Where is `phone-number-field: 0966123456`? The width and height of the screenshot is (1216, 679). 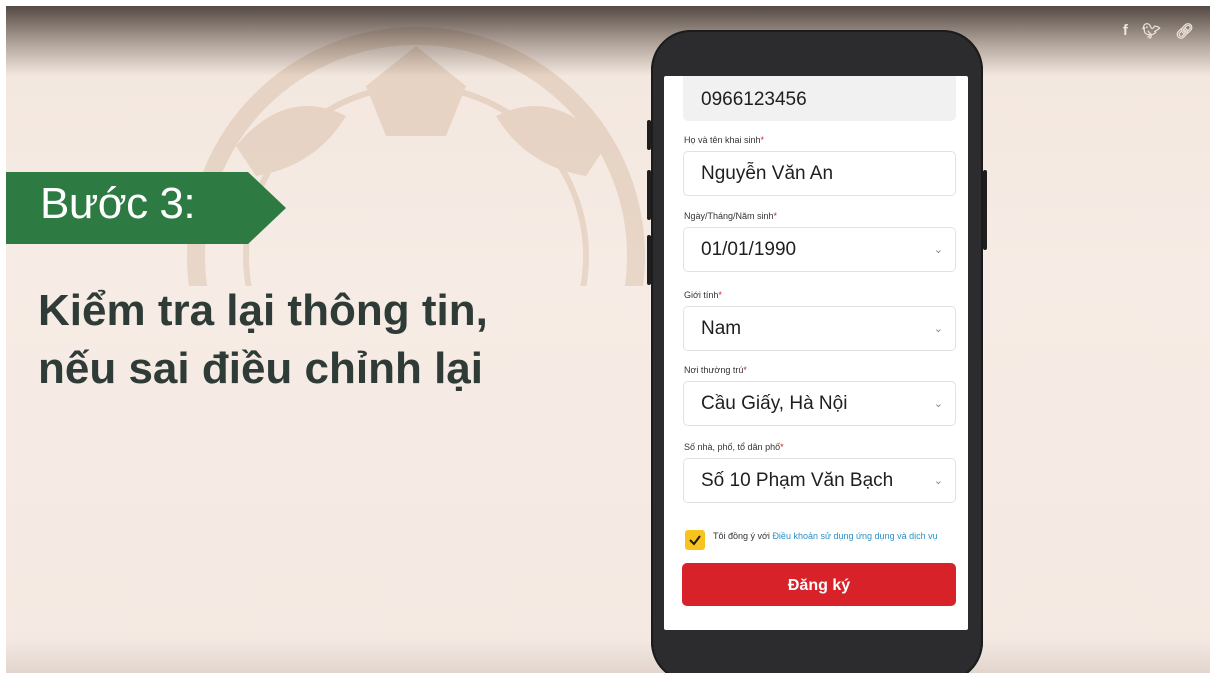 phone-number-field: 0966123456 is located at coordinates (819, 98).